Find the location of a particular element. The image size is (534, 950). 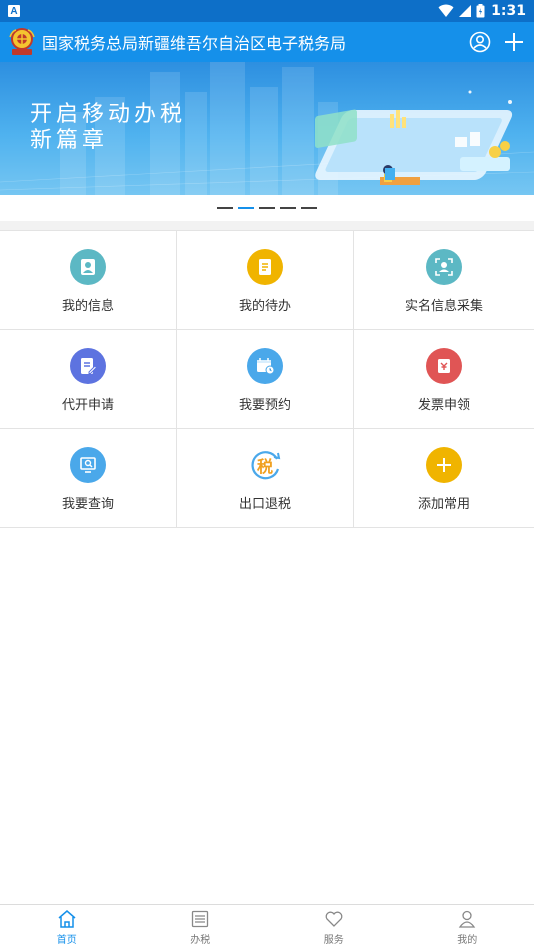

user-circle-icon is located at coordinates (480, 42).